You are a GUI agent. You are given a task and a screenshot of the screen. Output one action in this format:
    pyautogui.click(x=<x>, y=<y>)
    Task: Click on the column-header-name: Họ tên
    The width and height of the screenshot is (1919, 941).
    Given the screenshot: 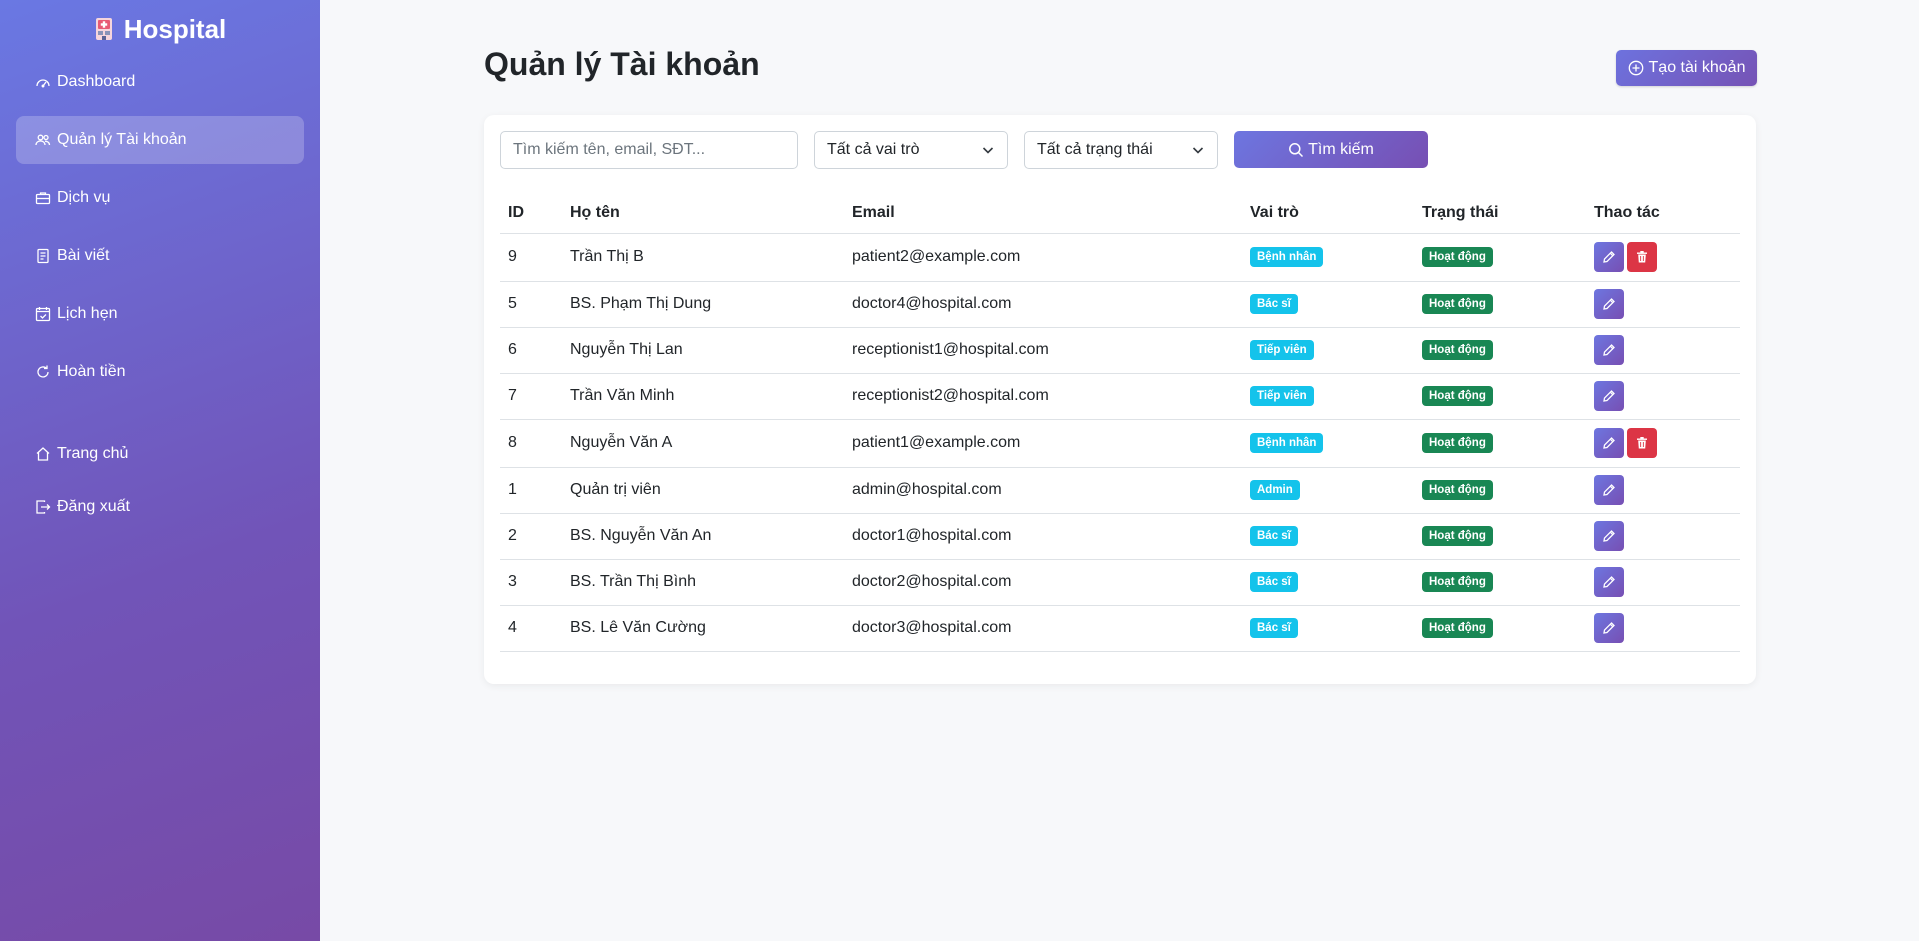 What is the action you would take?
    pyautogui.click(x=703, y=213)
    